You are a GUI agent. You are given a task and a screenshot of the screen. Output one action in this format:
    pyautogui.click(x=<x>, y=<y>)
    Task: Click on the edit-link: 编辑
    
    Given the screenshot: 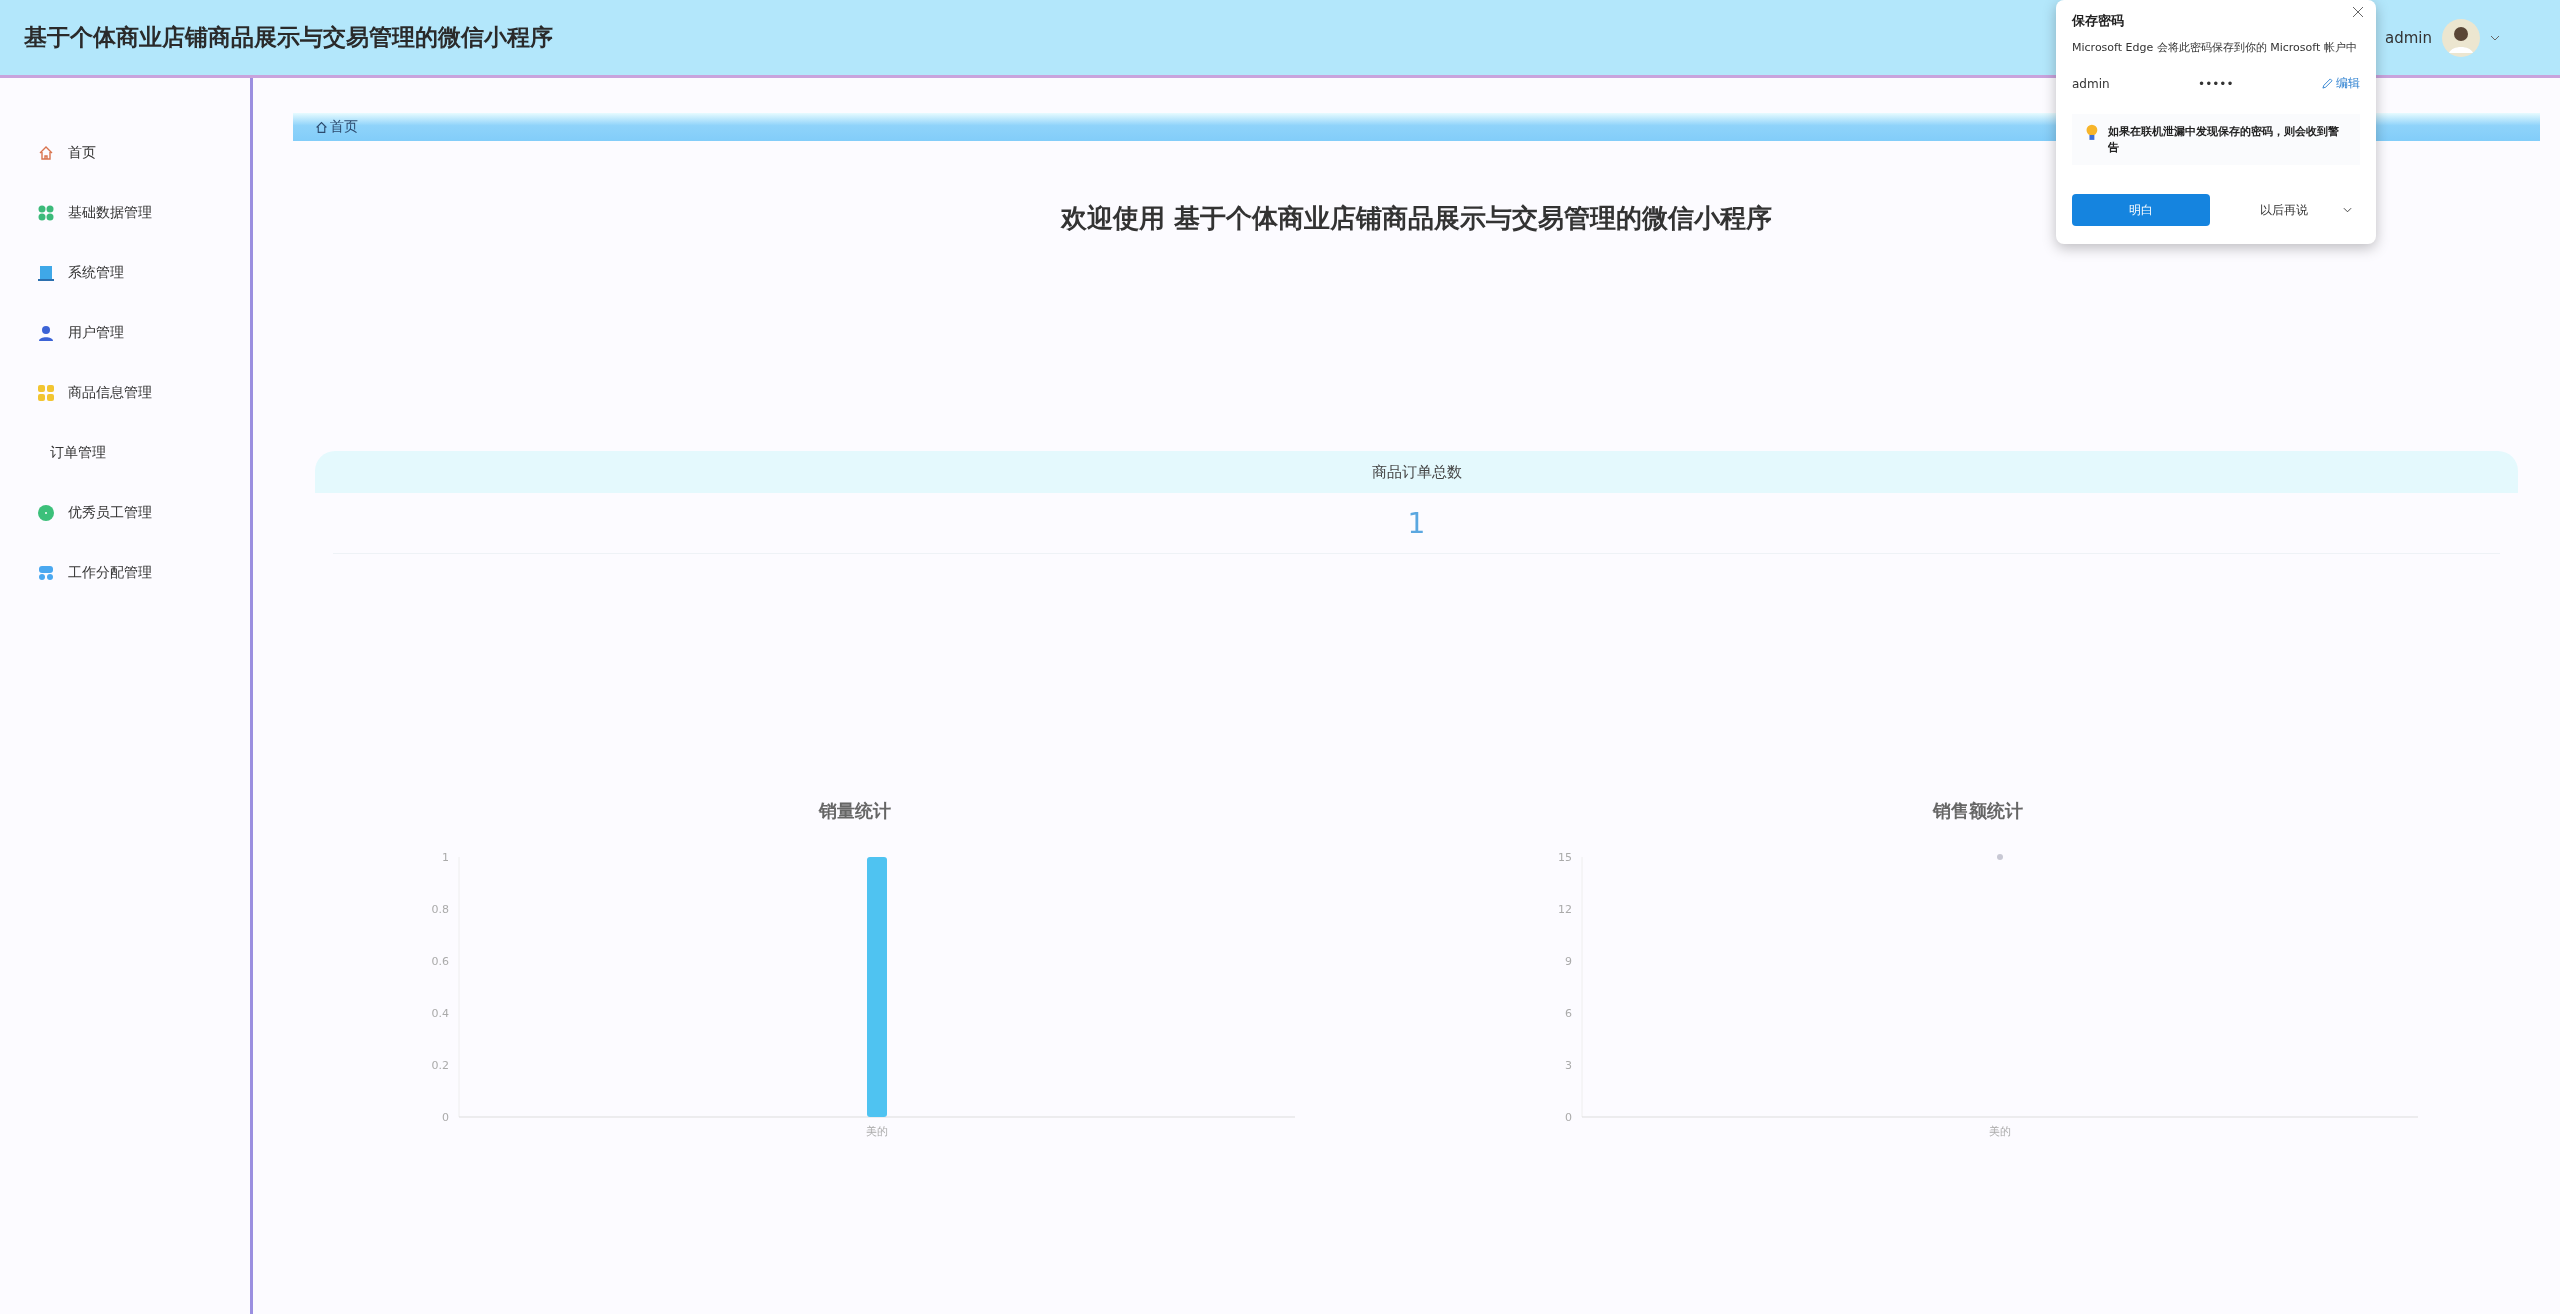 What is the action you would take?
    pyautogui.click(x=2341, y=84)
    